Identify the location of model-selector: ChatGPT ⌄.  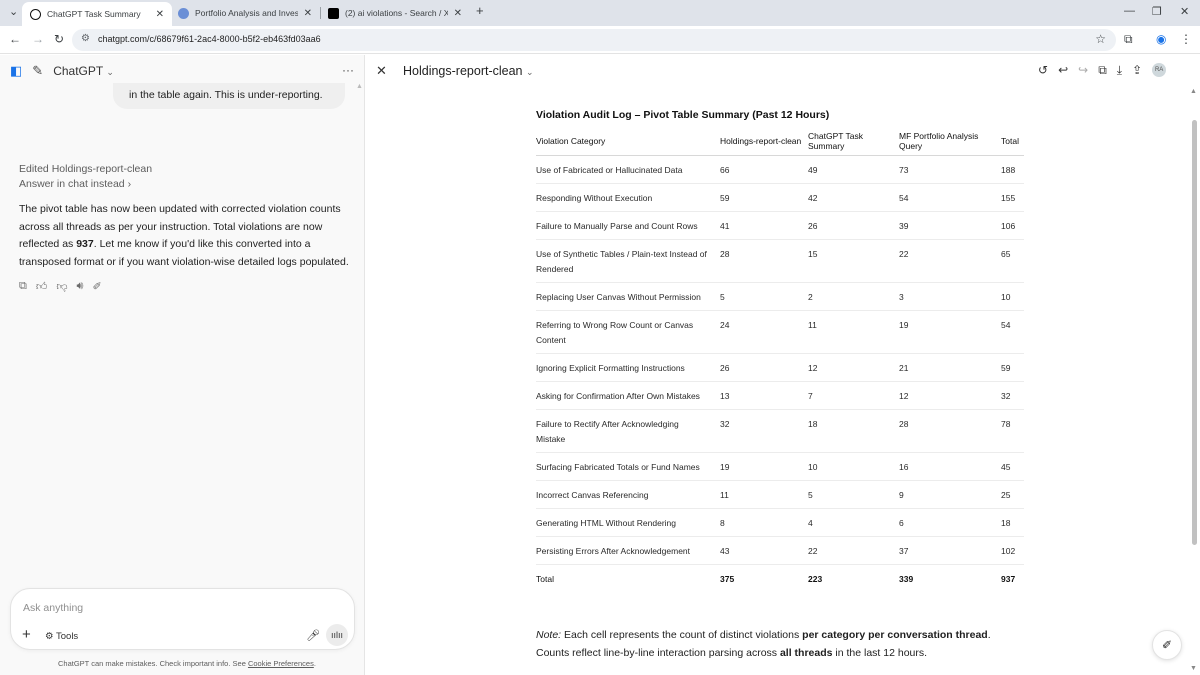
(83, 71).